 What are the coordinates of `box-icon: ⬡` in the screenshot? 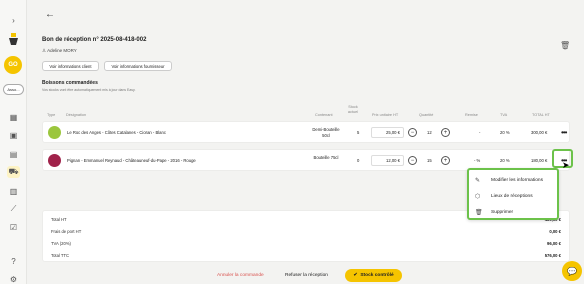 It's located at (478, 196).